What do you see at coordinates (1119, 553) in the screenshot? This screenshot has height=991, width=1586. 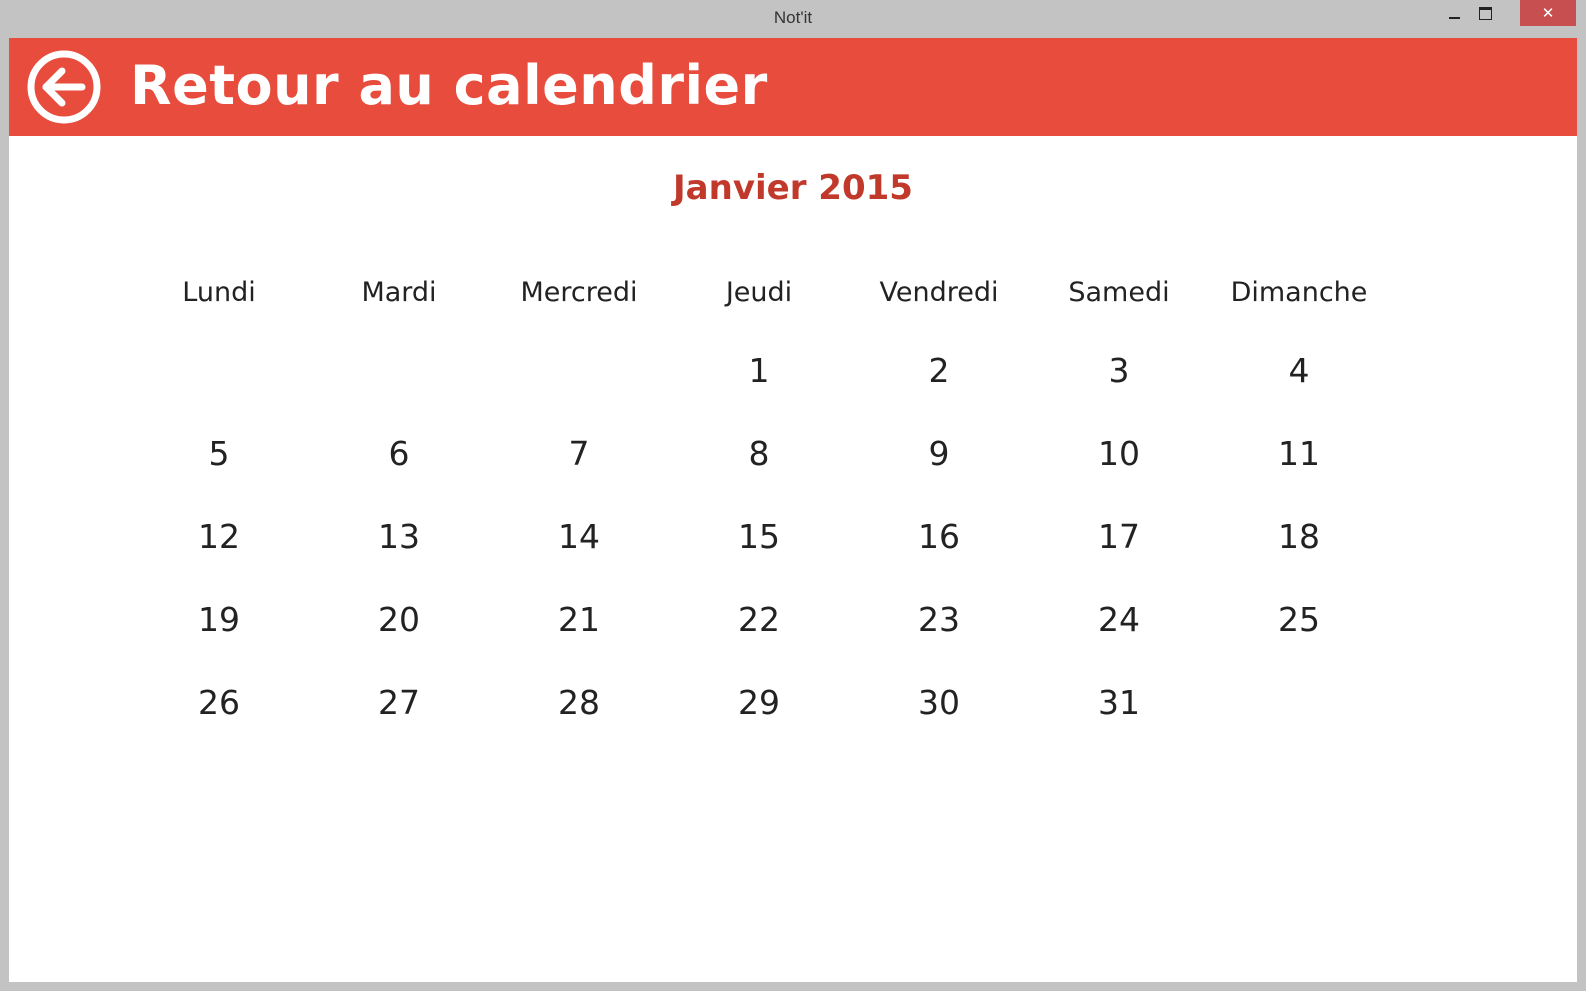 I see `day-cell: 17` at bounding box center [1119, 553].